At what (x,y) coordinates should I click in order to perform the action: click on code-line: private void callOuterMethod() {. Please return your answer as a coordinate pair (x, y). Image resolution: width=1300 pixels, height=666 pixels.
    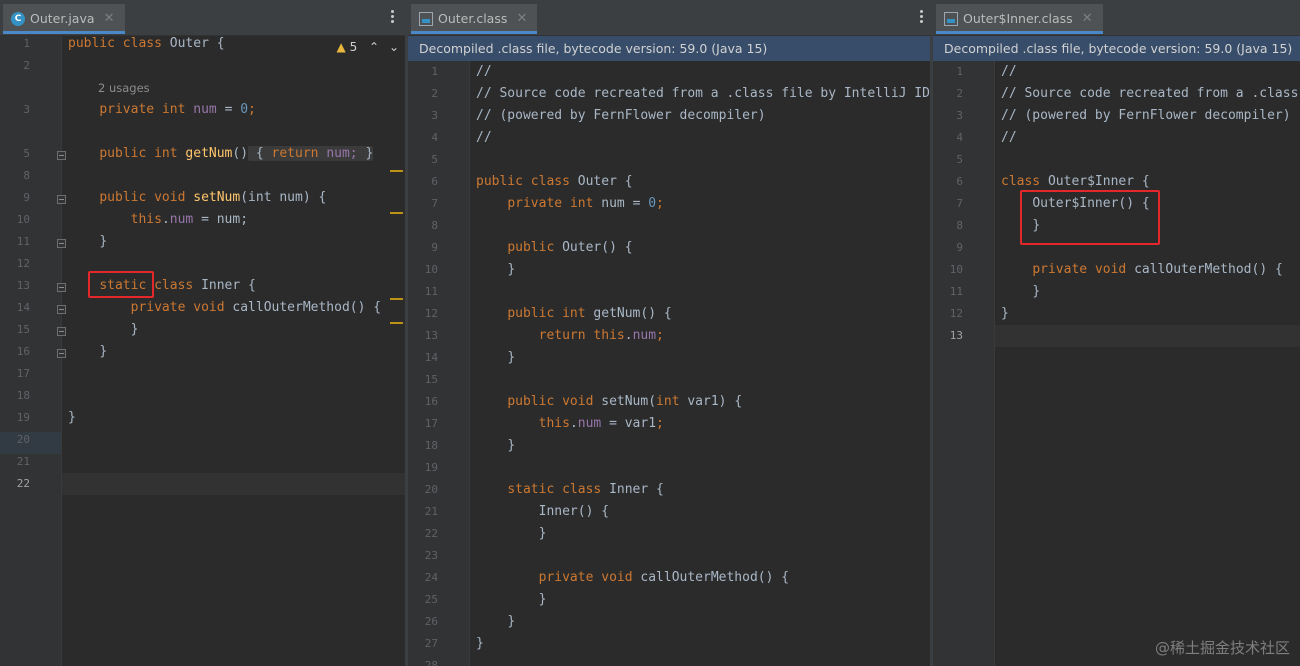
    Looking at the image, I should click on (224, 308).